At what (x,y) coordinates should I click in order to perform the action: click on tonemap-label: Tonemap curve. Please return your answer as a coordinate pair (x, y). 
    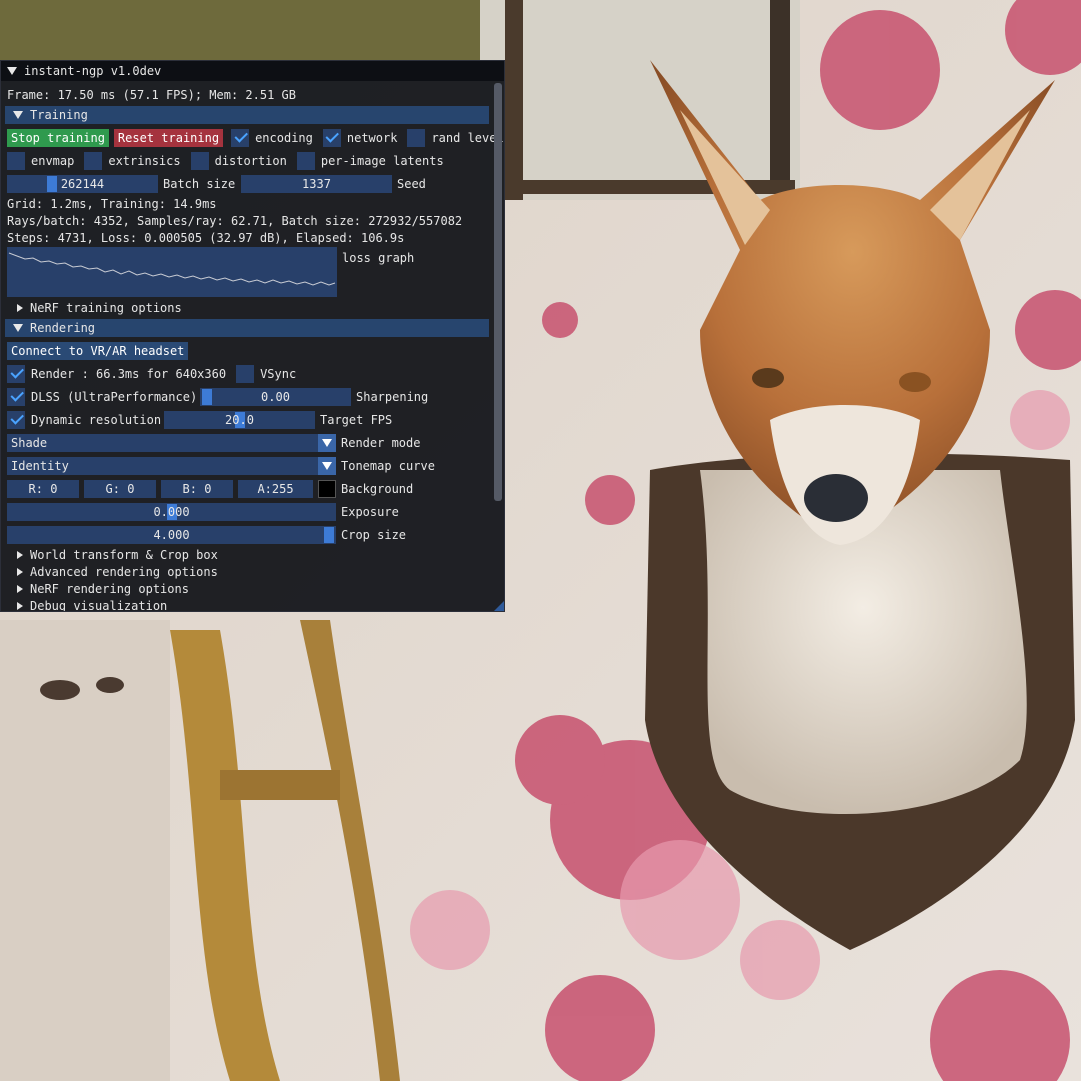
    Looking at the image, I should click on (388, 465).